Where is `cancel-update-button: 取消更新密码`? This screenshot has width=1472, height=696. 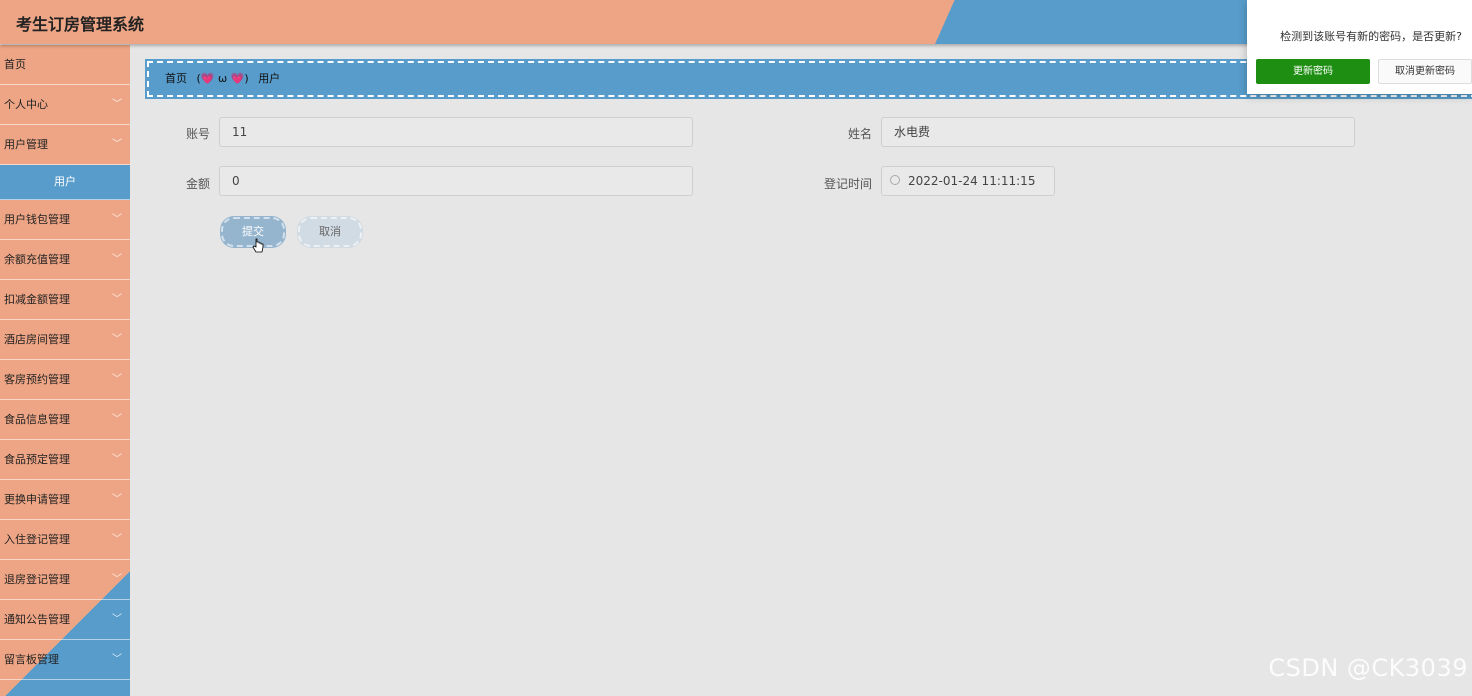
cancel-update-button: 取消更新密码 is located at coordinates (1425, 71).